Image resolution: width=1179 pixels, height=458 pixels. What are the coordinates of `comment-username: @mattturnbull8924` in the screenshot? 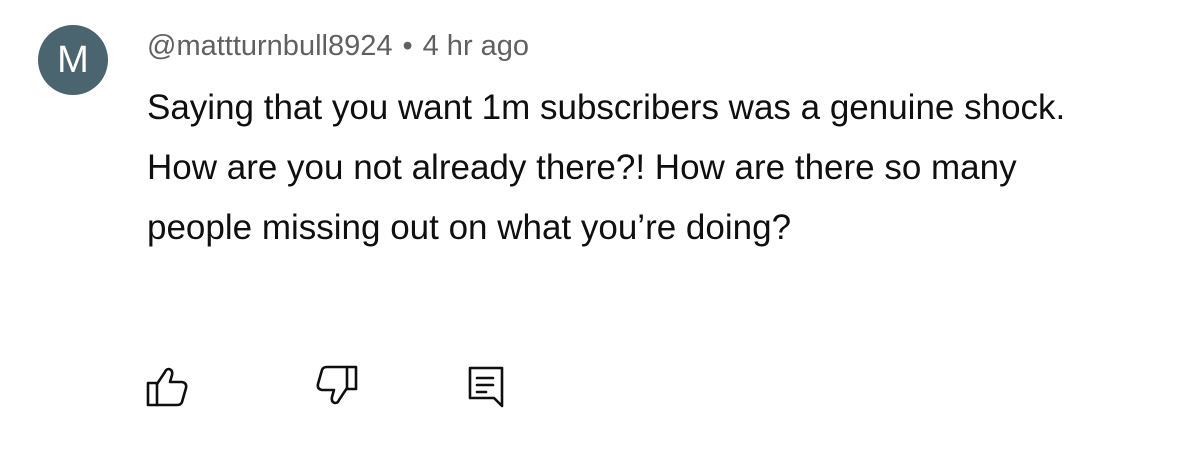 It's located at (269, 46).